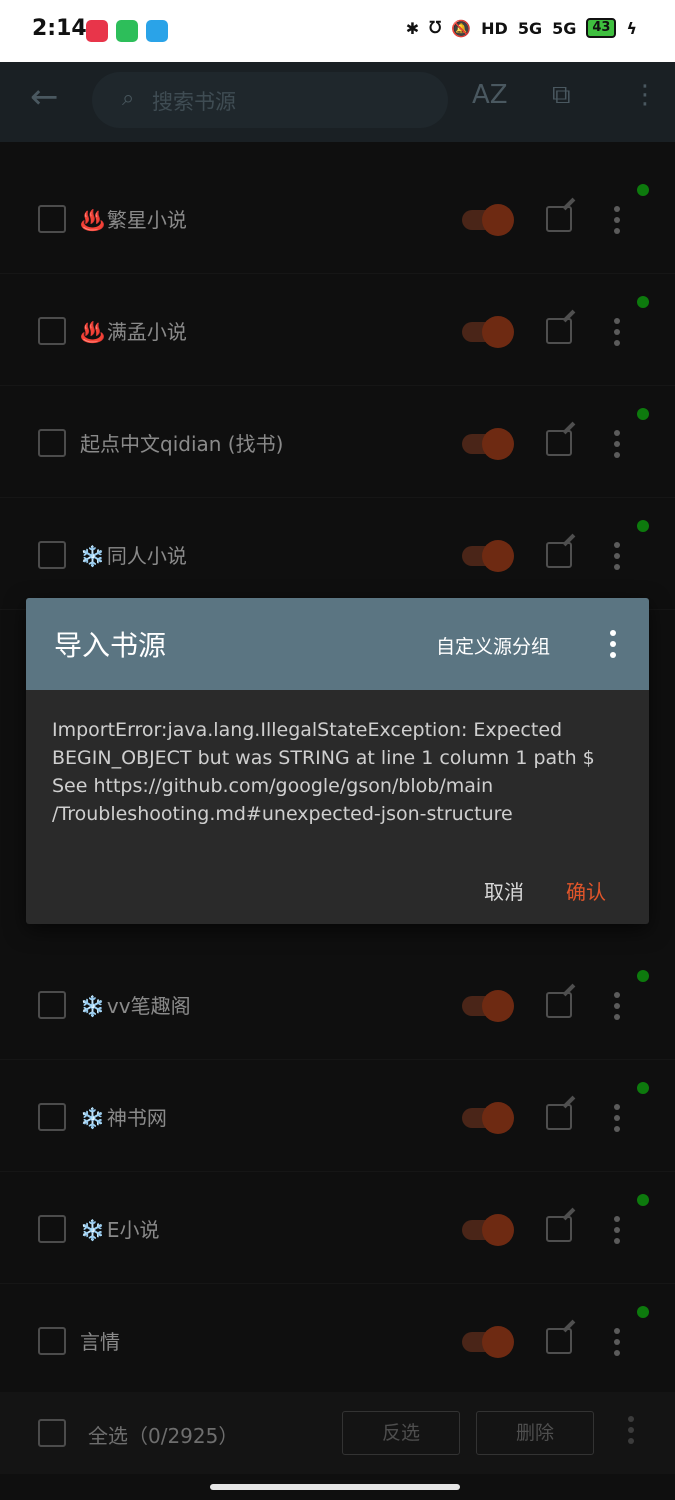  What do you see at coordinates (490, 95) in the screenshot?
I see `sort-az-icon: AZ` at bounding box center [490, 95].